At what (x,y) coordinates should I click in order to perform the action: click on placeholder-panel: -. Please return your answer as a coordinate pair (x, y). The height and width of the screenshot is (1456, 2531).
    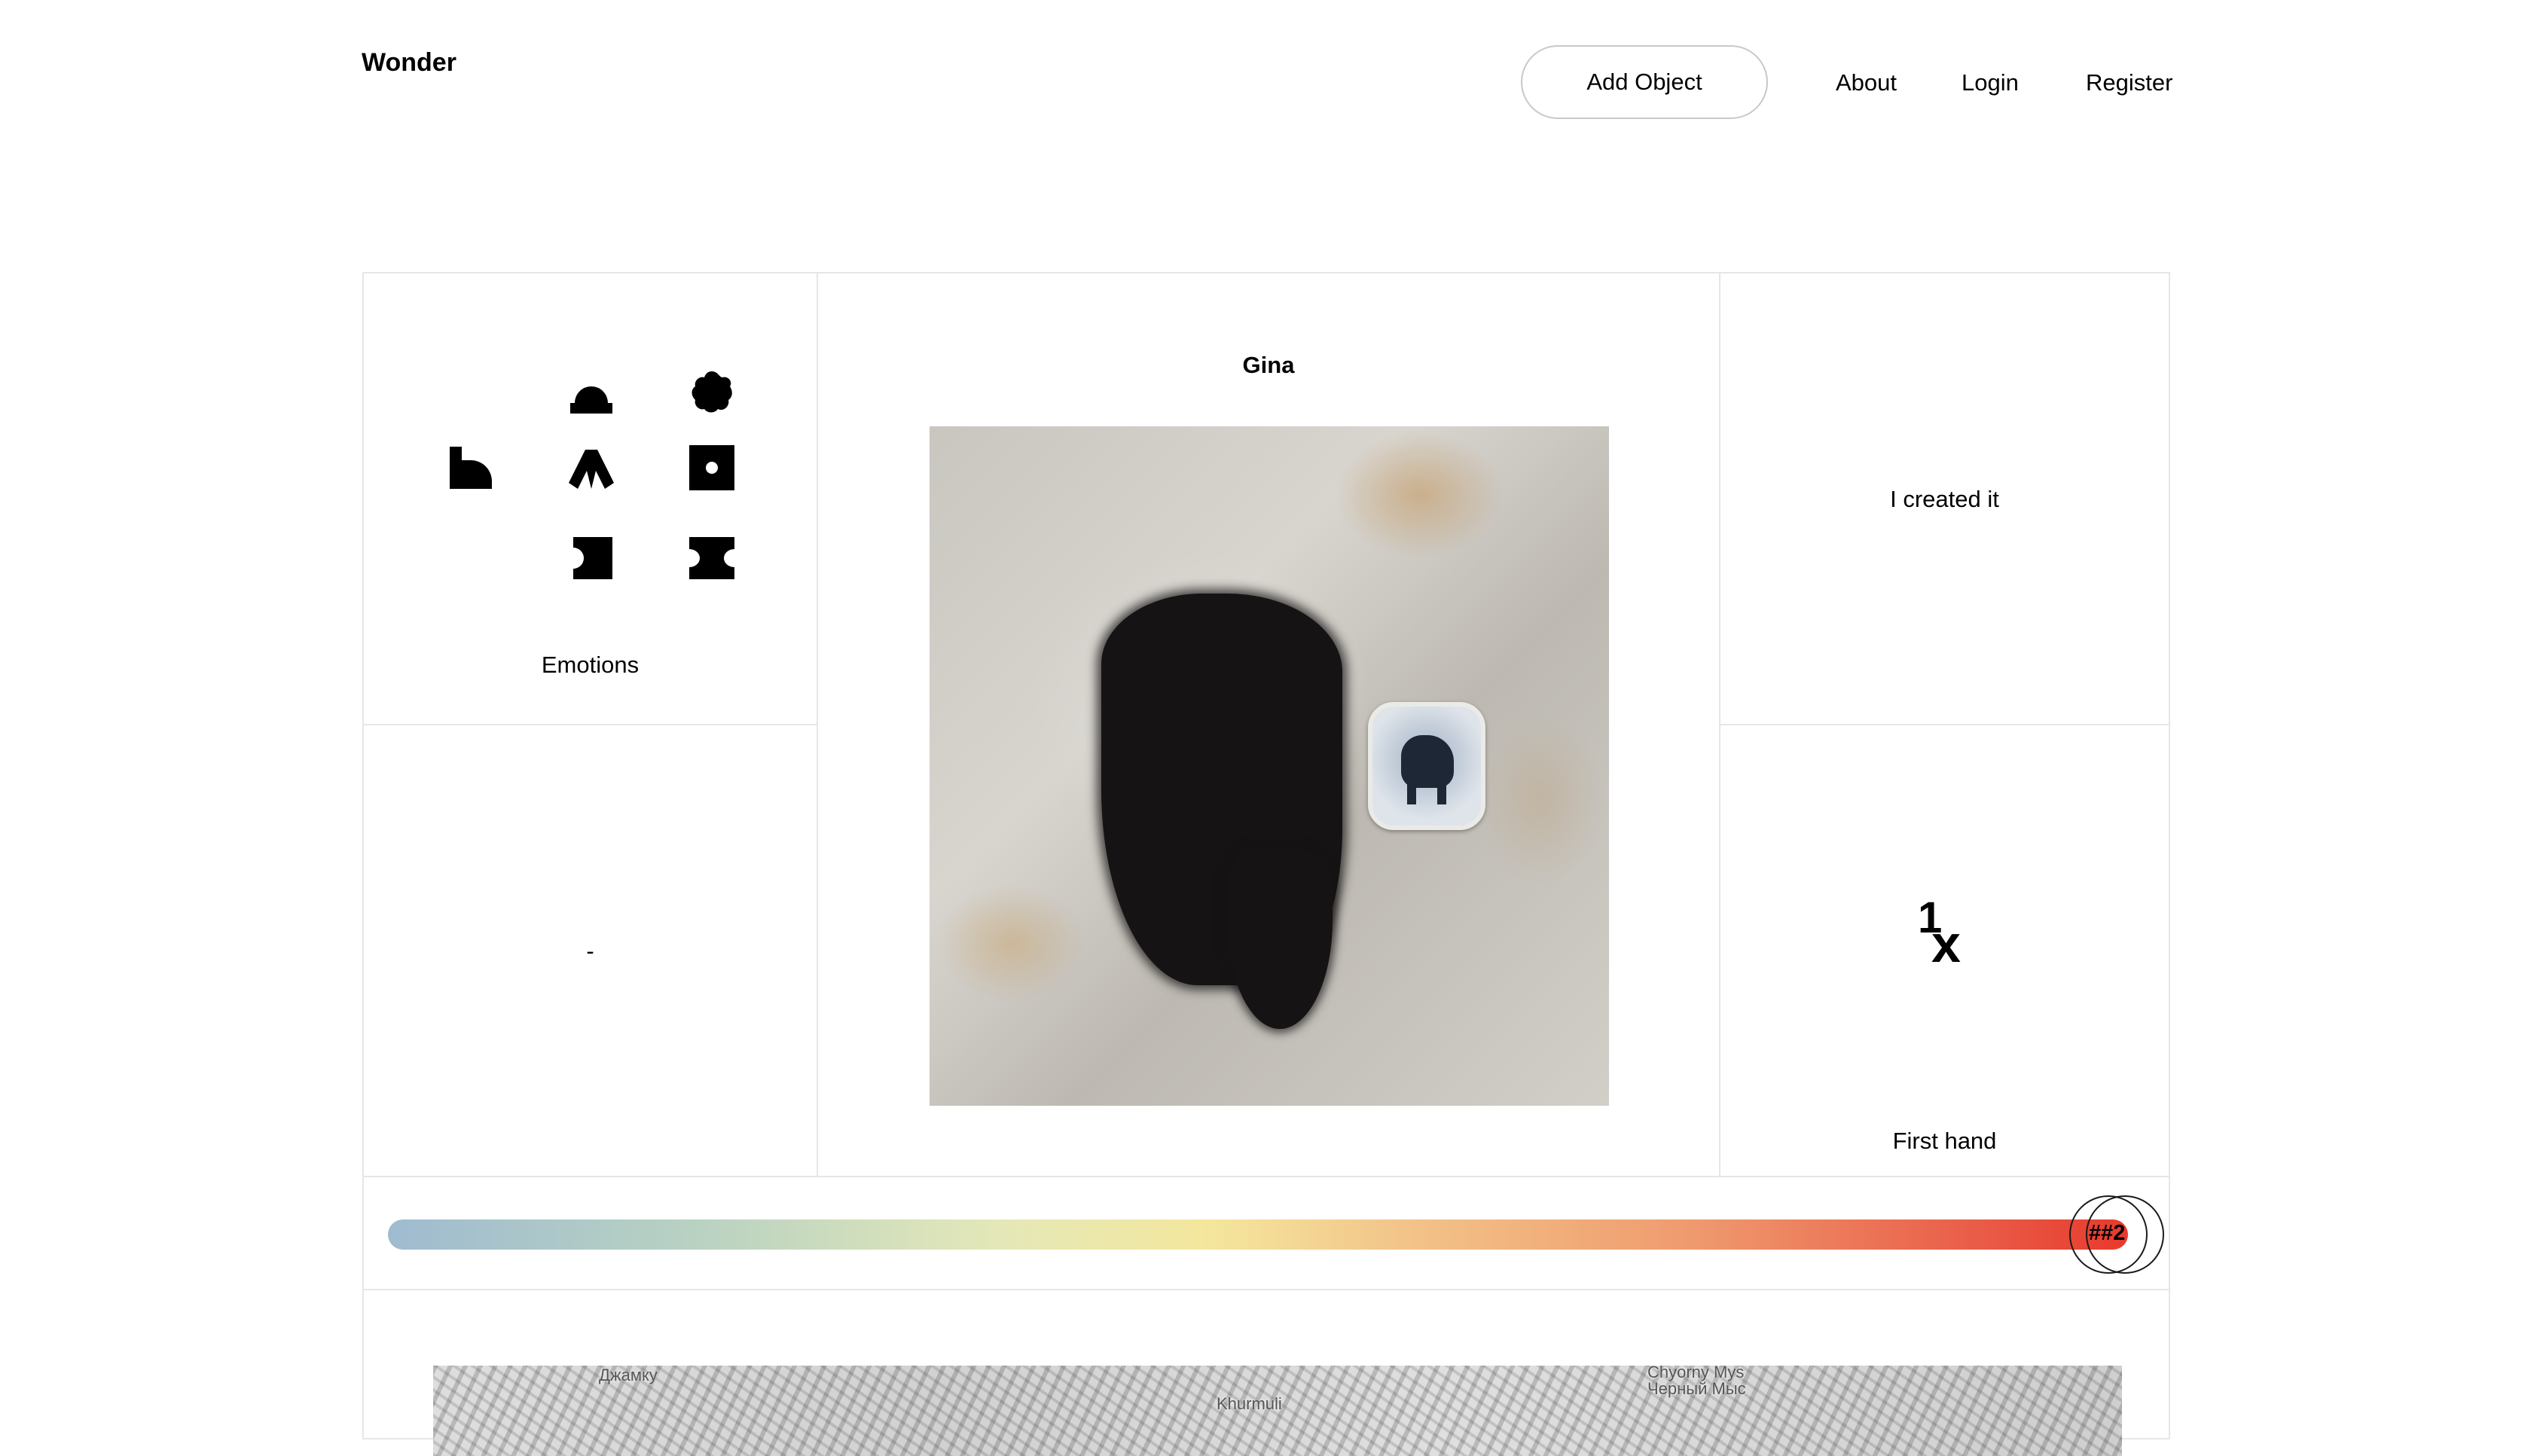
    Looking at the image, I should click on (590, 950).